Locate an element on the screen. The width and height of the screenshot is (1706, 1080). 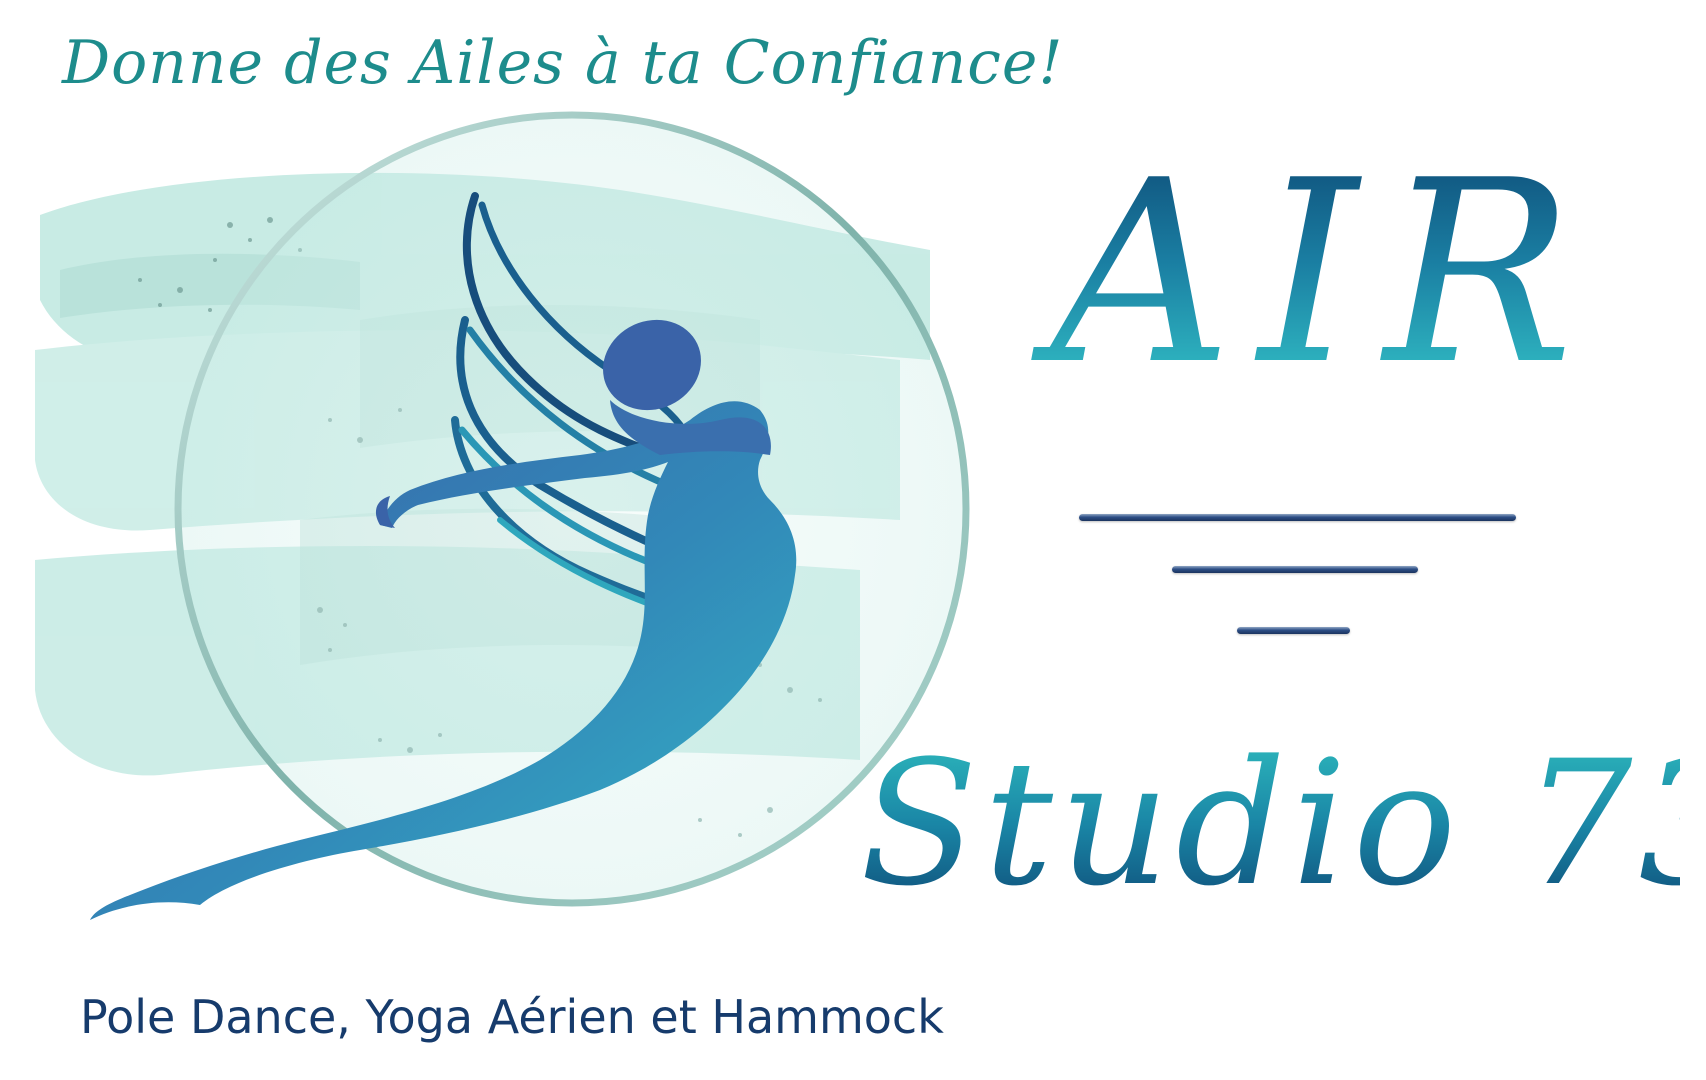
subtitle: Pole Dance, Yoga Aérien et Hammock is located at coordinates (512, 1017).